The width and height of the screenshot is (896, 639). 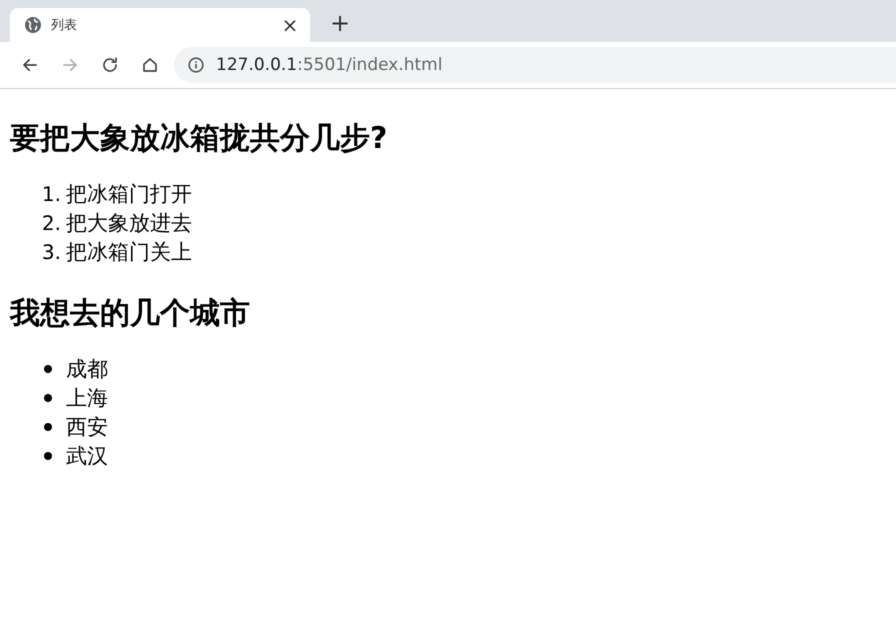 I want to click on globe-icon, so click(x=33, y=25).